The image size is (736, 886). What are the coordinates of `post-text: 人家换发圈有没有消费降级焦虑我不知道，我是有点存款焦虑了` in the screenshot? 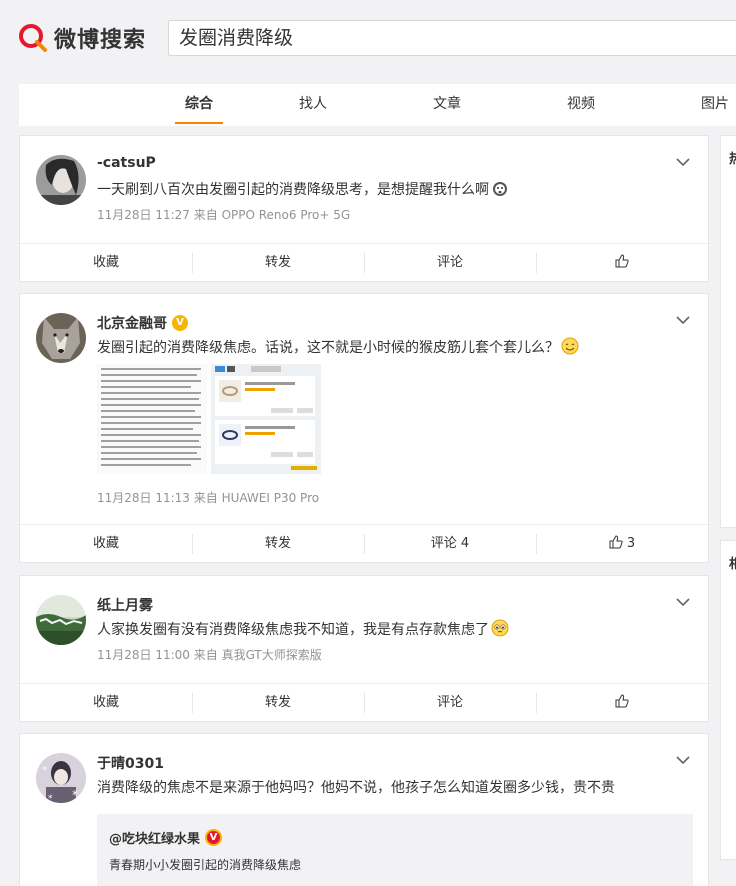 It's located at (387, 630).